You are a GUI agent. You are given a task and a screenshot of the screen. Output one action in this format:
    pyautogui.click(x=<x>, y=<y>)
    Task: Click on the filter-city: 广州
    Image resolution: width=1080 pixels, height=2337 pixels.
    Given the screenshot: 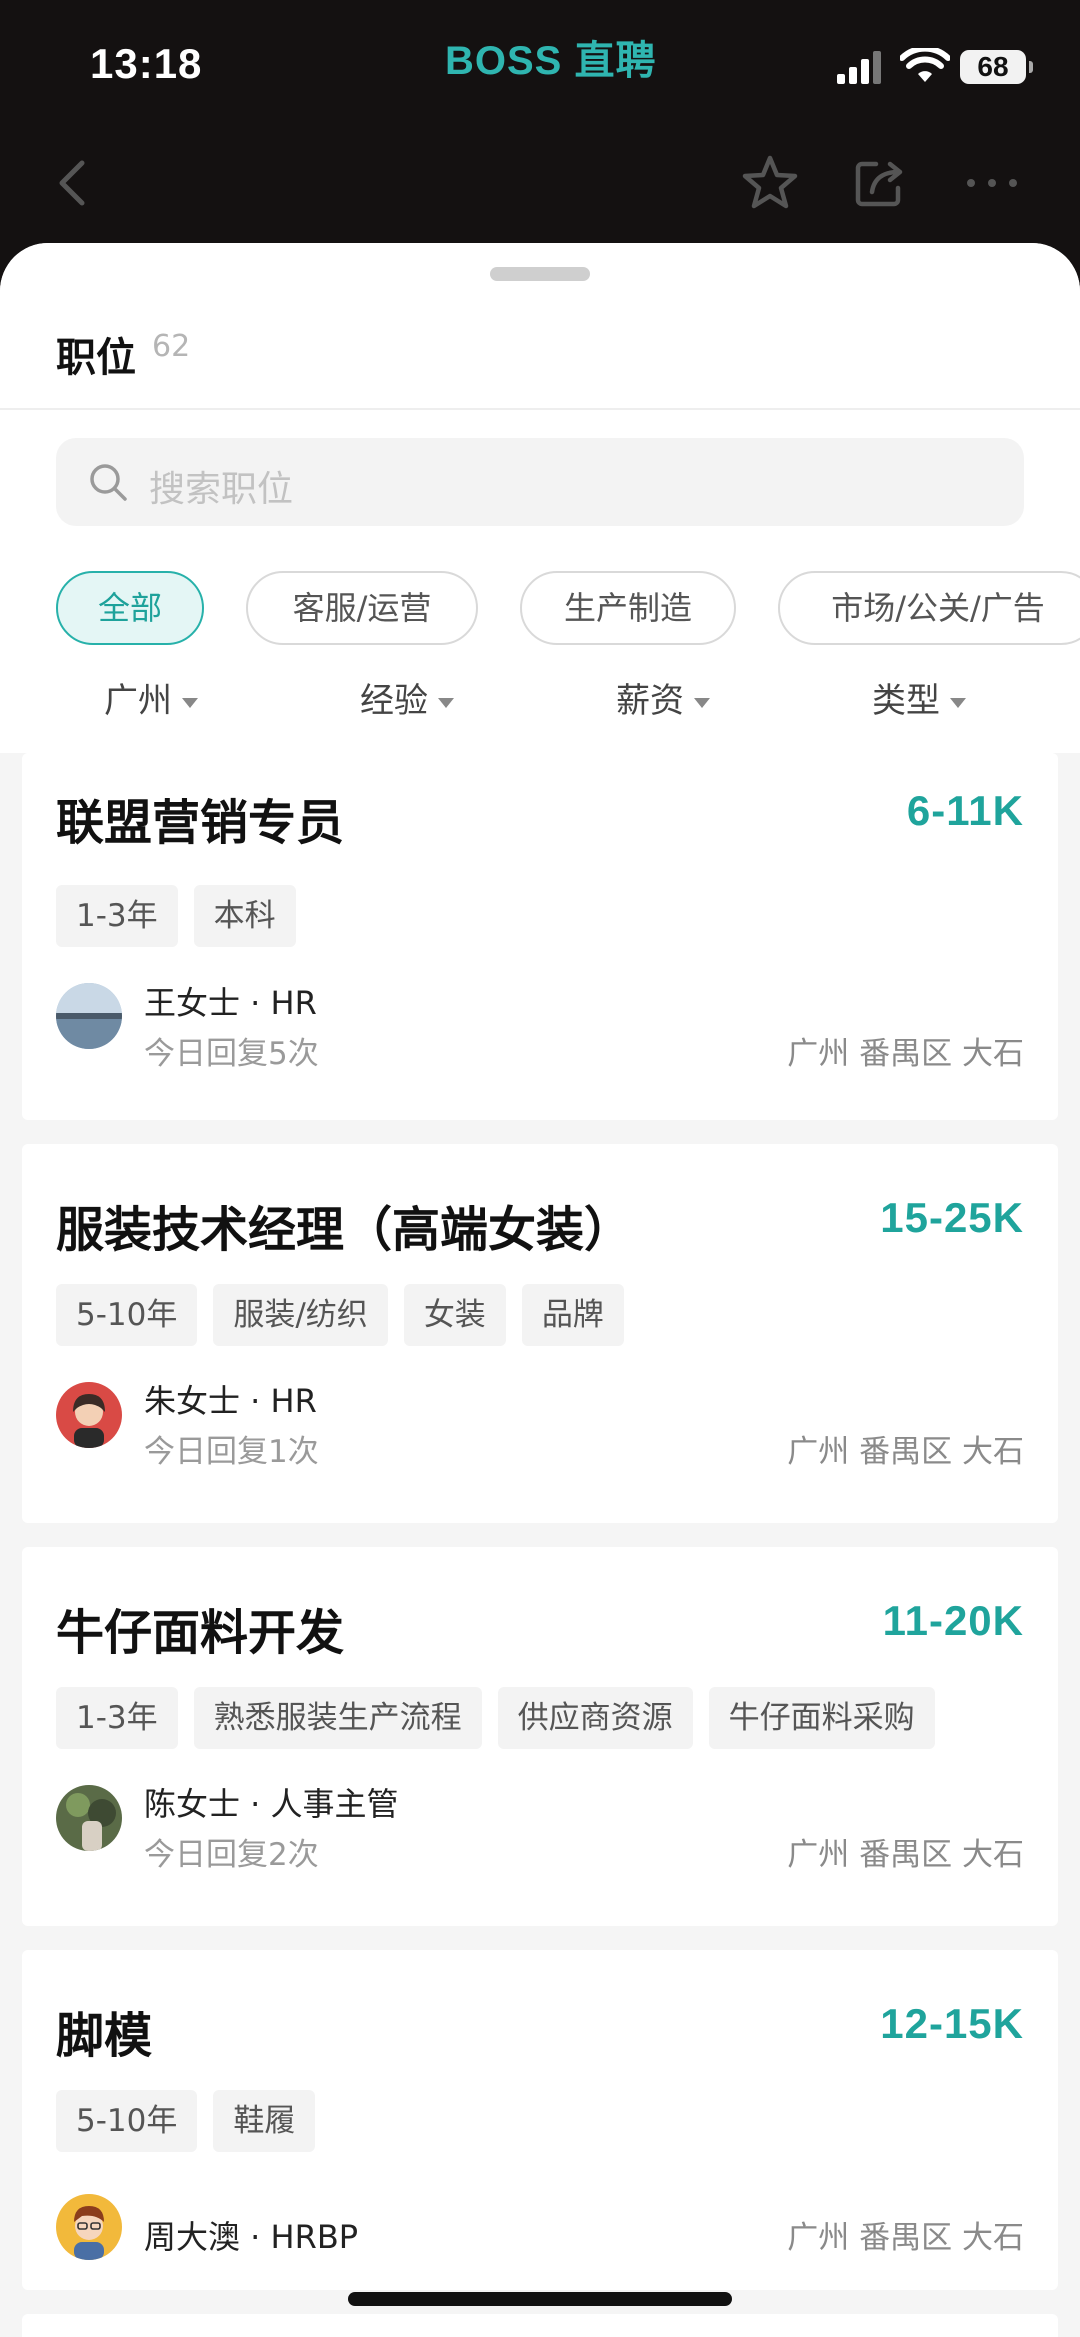 What is the action you would take?
    pyautogui.click(x=151, y=697)
    